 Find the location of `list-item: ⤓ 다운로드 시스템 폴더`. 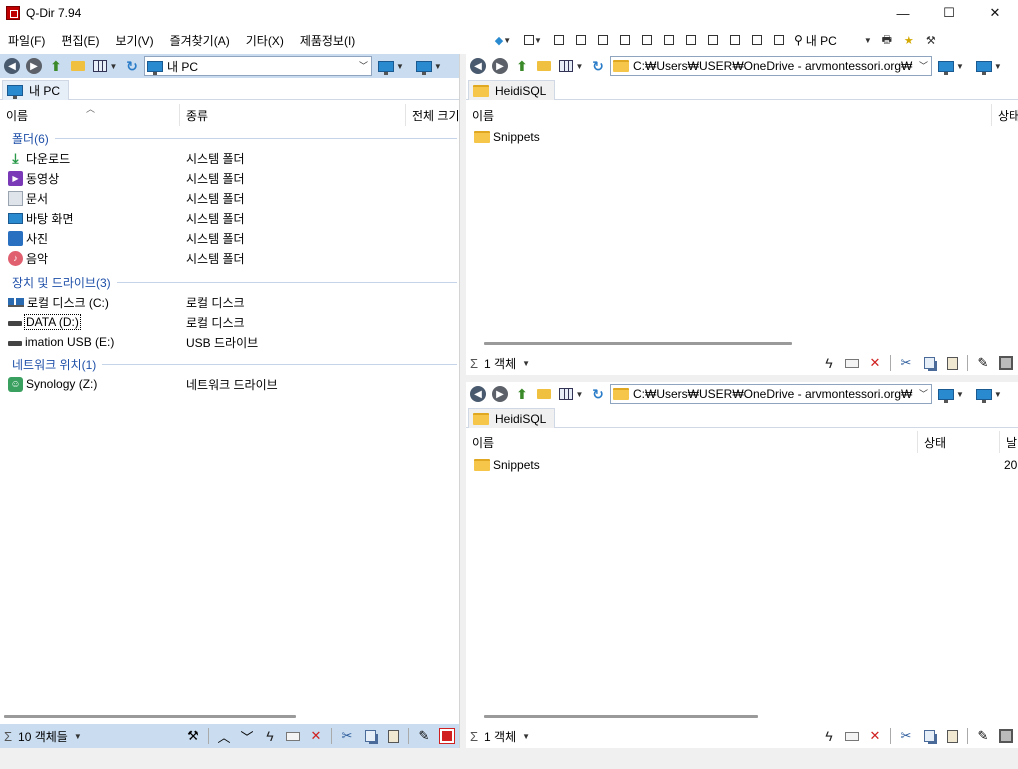

list-item: ⤓ 다운로드 시스템 폴더 is located at coordinates (229, 158).